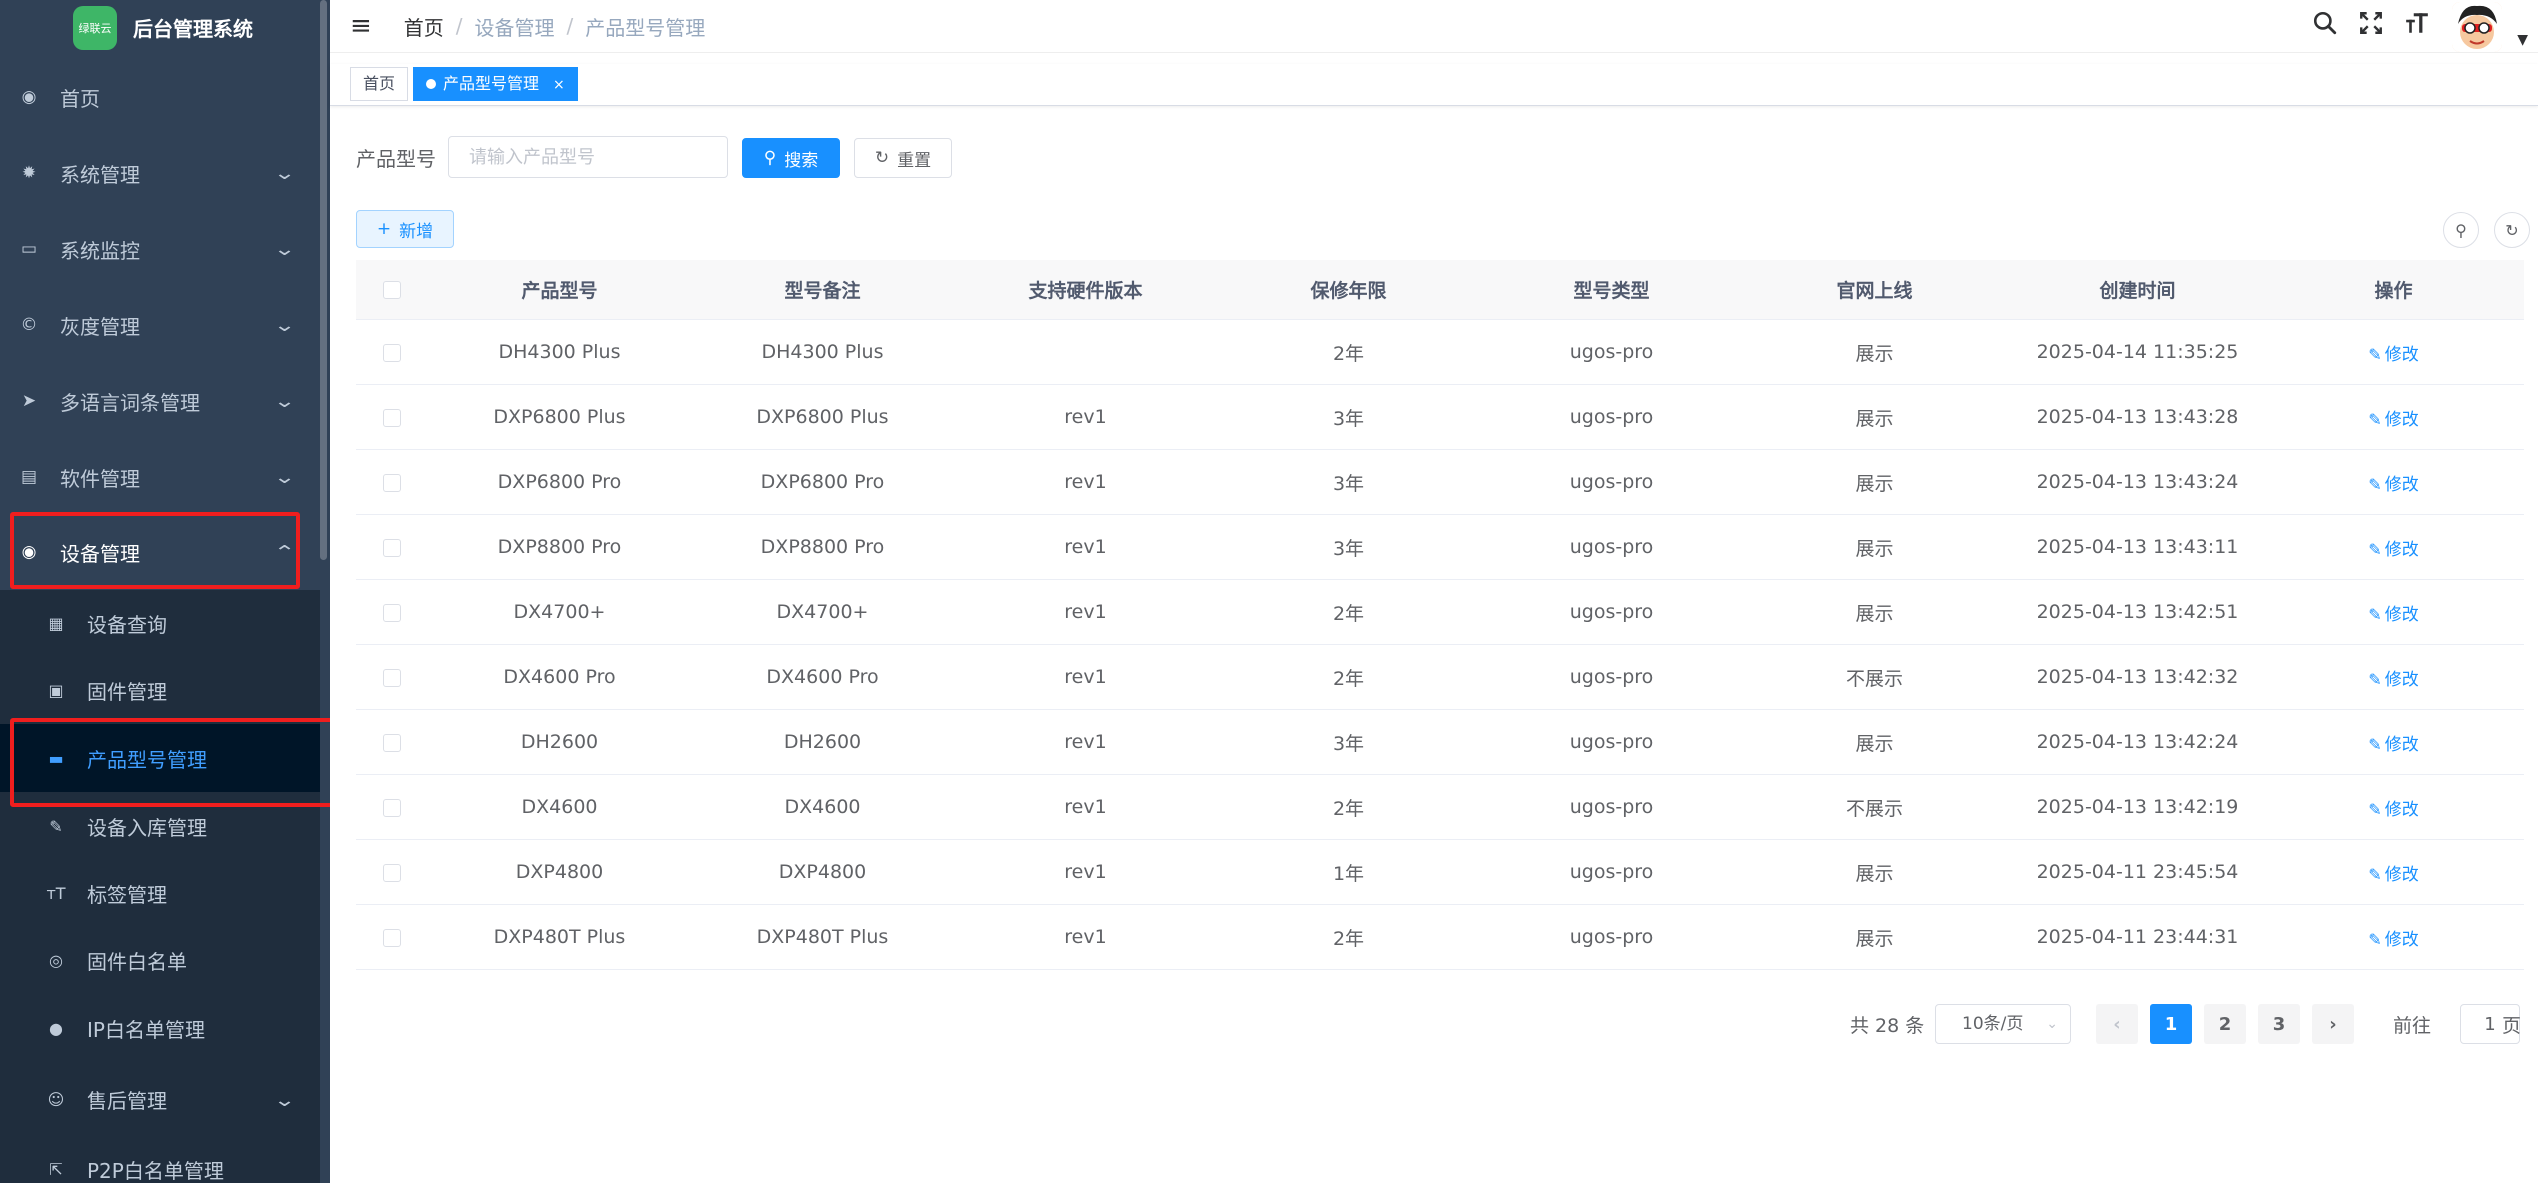  What do you see at coordinates (160, 552) in the screenshot?
I see `sidebar-item-device: ◉ 设备管理 ⌄` at bounding box center [160, 552].